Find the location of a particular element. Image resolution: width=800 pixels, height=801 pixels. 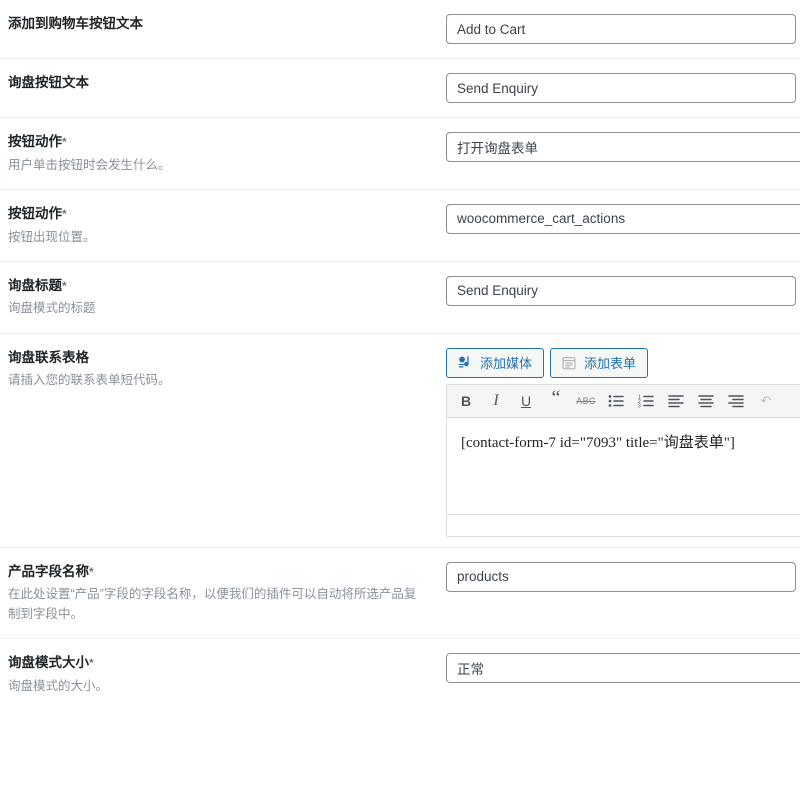

form-icon is located at coordinates (569, 363).